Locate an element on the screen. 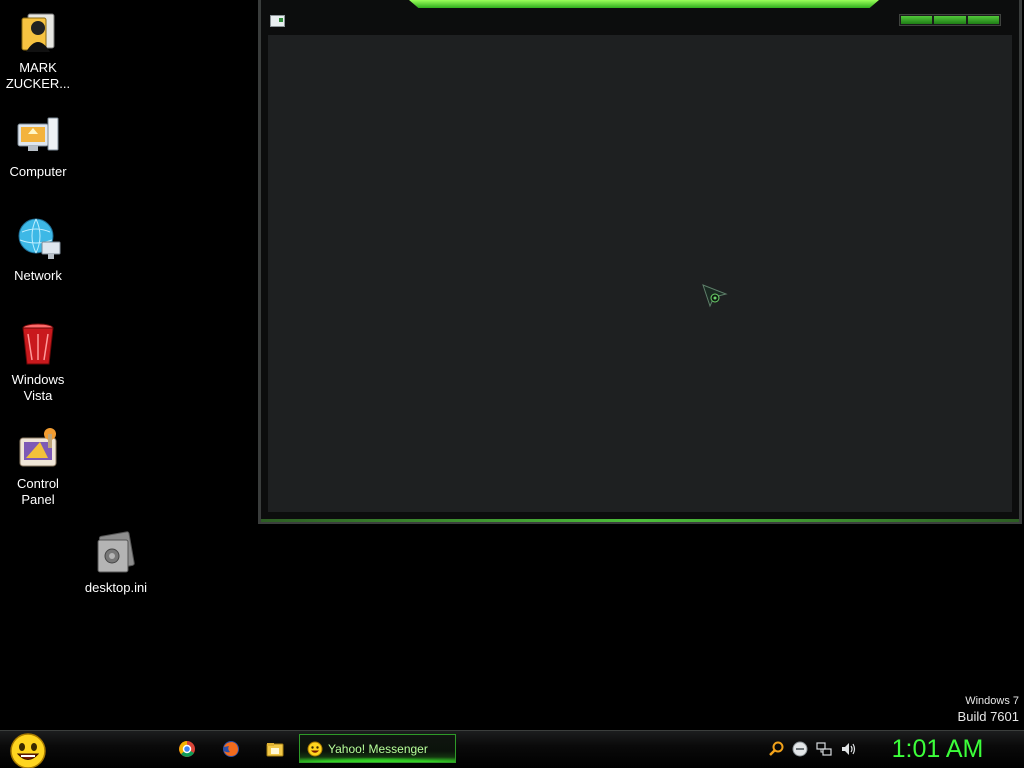  desktop-icon-network: Network is located at coordinates (38, 250).